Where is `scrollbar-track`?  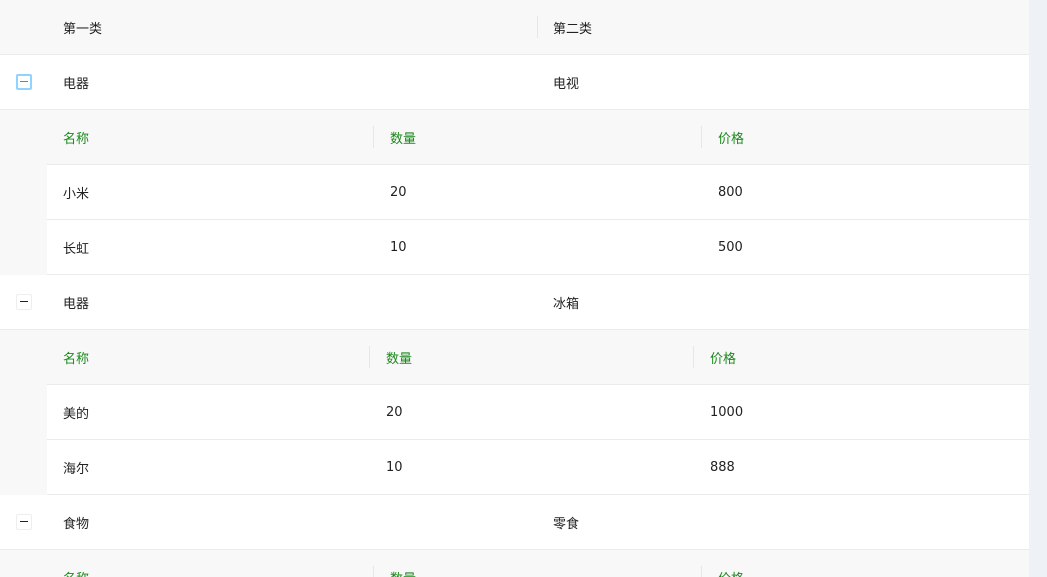 scrollbar-track is located at coordinates (1038, 288).